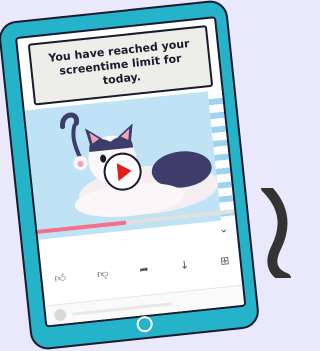  I want to click on avatar, so click(60, 315).